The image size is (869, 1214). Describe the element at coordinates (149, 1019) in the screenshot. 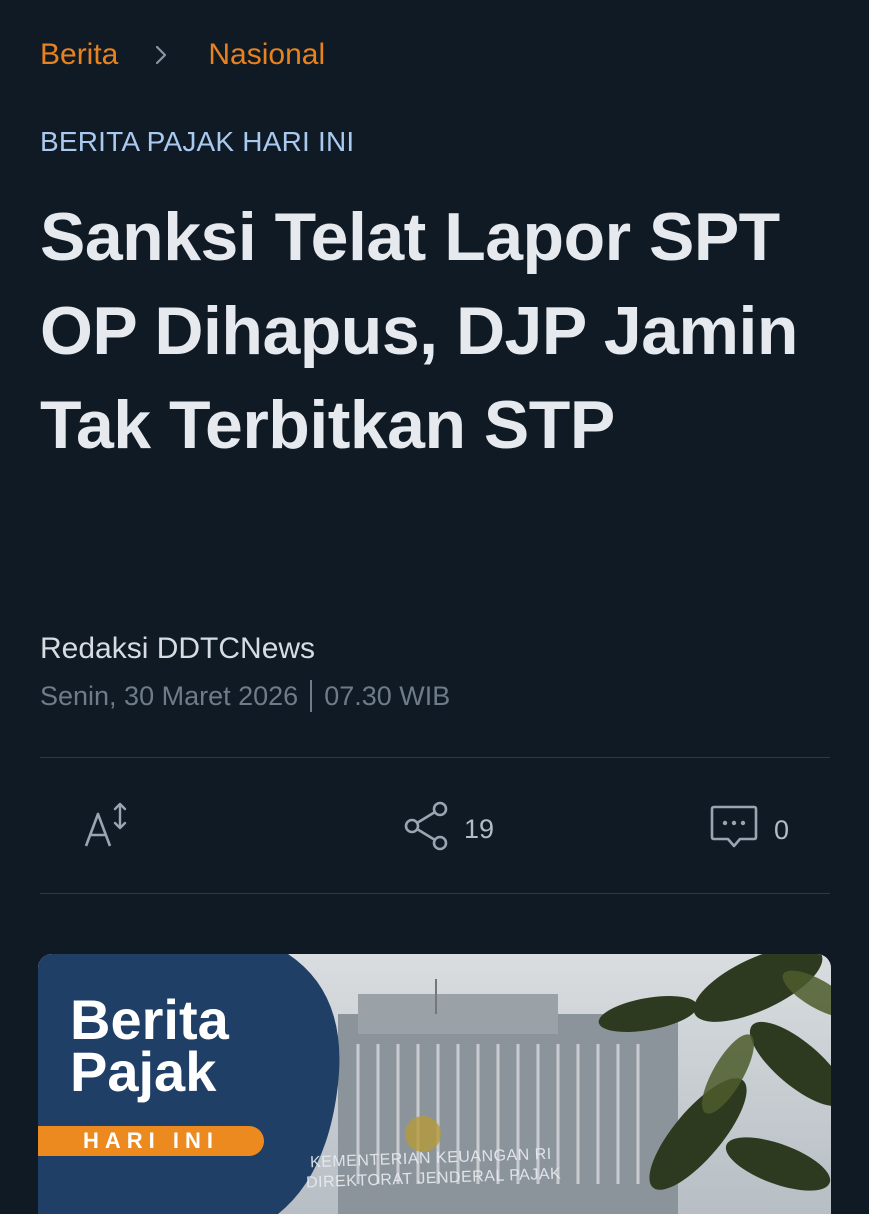

I see `hero-title-line1: Berita` at that location.